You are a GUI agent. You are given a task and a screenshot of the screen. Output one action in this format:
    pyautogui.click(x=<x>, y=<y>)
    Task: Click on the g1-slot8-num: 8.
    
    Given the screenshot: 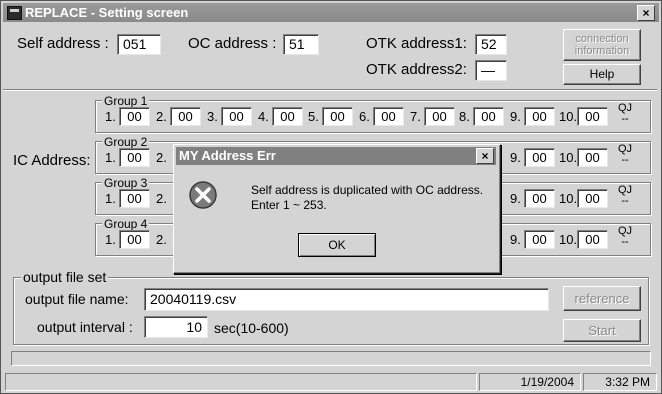 What is the action you would take?
    pyautogui.click(x=464, y=116)
    